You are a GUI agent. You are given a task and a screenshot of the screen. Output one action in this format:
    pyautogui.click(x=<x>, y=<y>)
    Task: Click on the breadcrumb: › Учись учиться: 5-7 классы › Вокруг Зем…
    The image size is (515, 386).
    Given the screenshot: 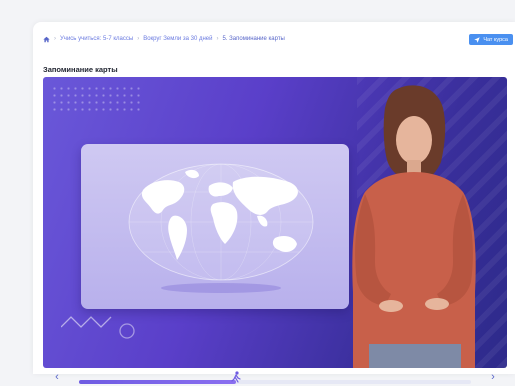 What is the action you would take?
    pyautogui.click(x=164, y=39)
    